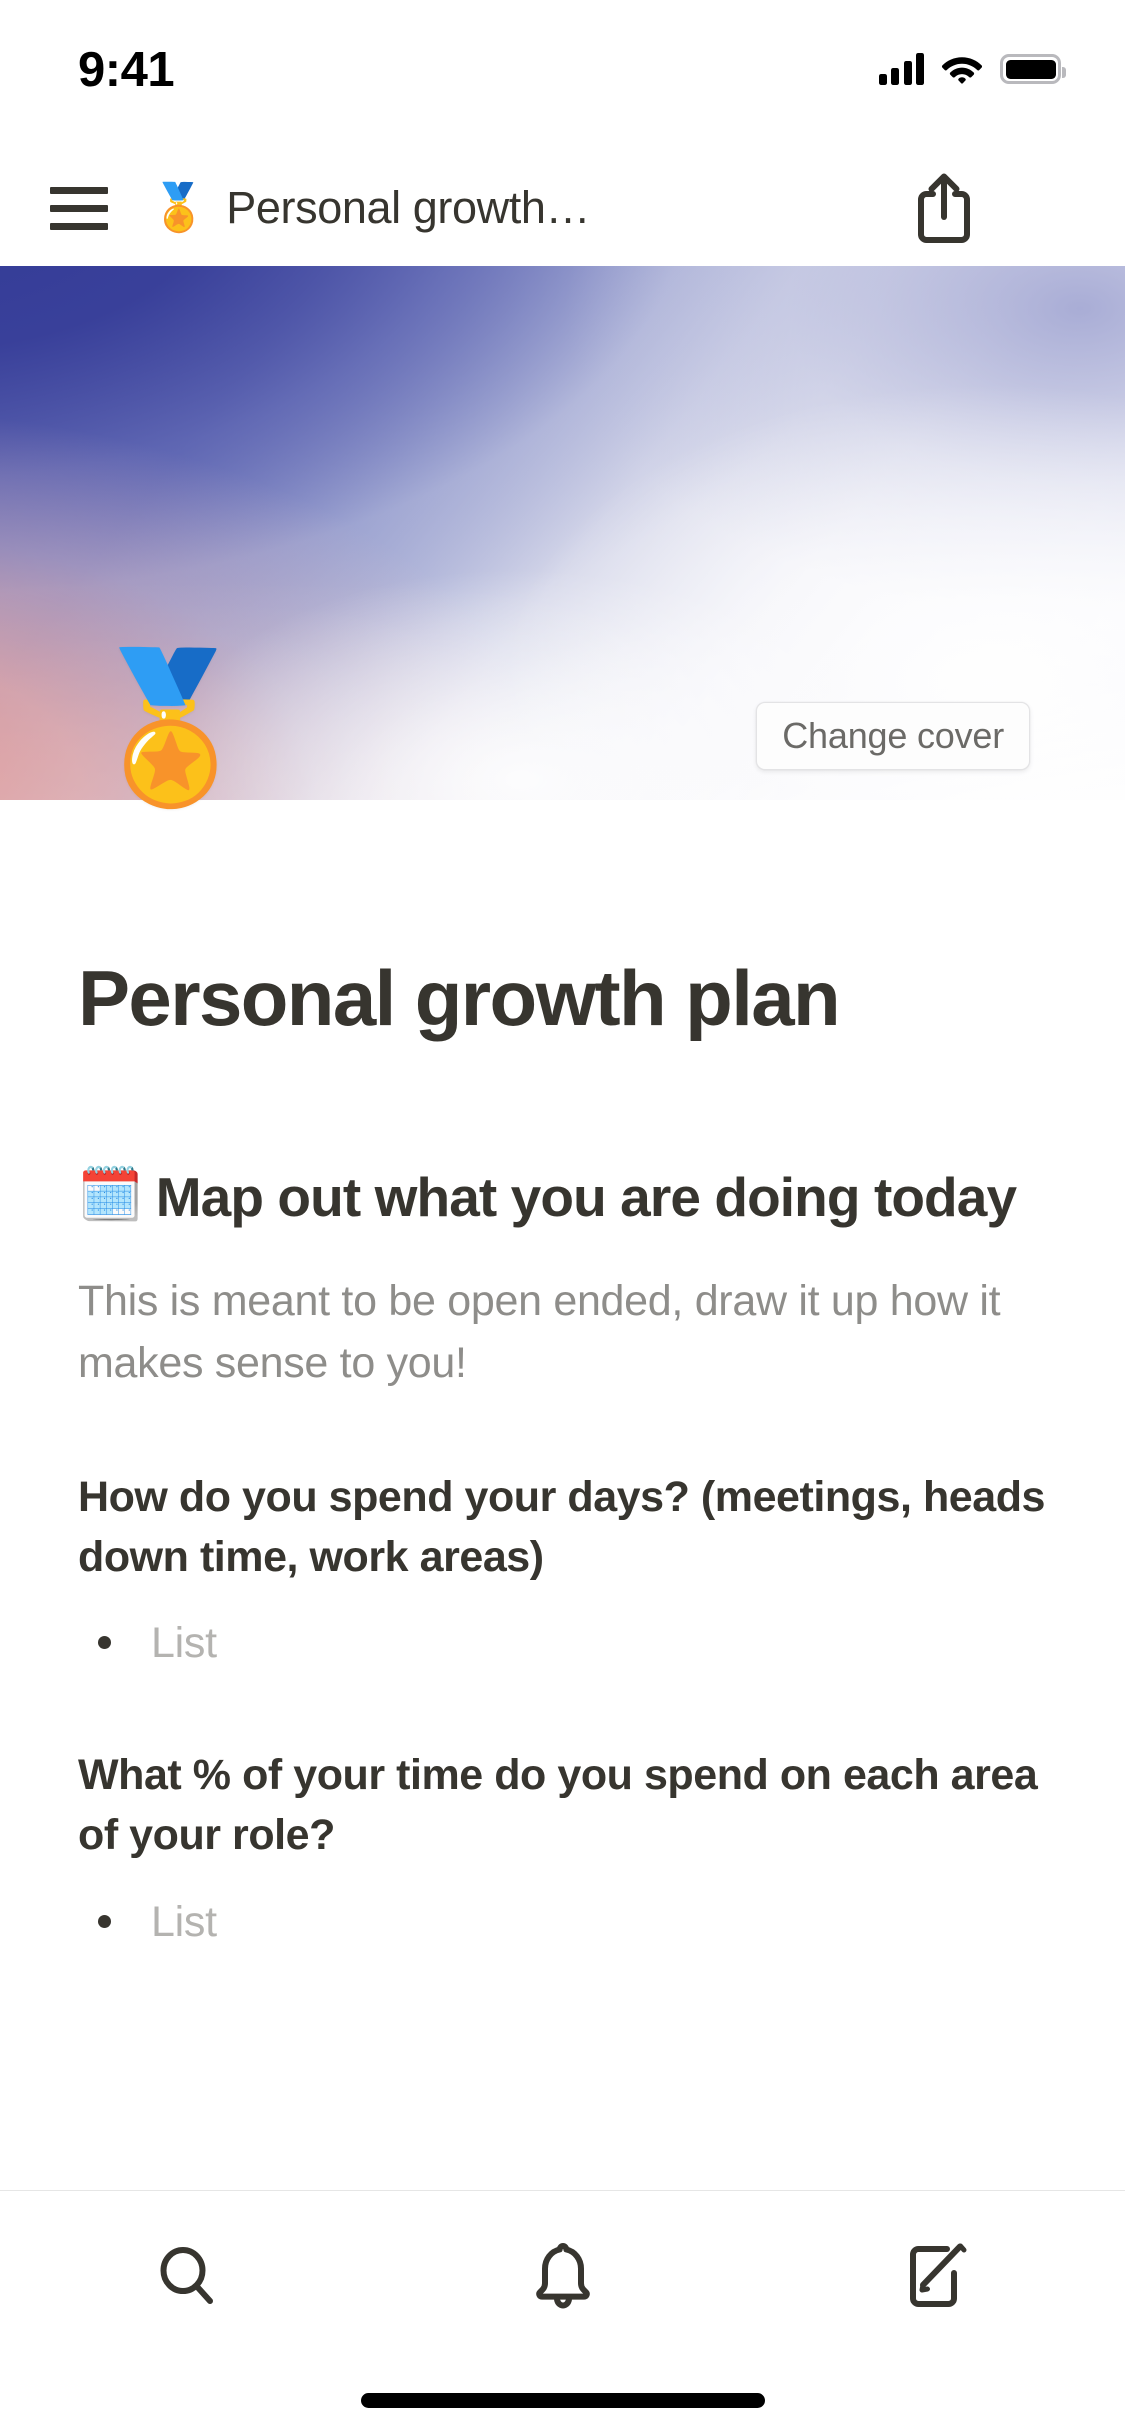 The width and height of the screenshot is (1125, 2436). Describe the element at coordinates (901, 69) in the screenshot. I see `cellular-signal-icon` at that location.